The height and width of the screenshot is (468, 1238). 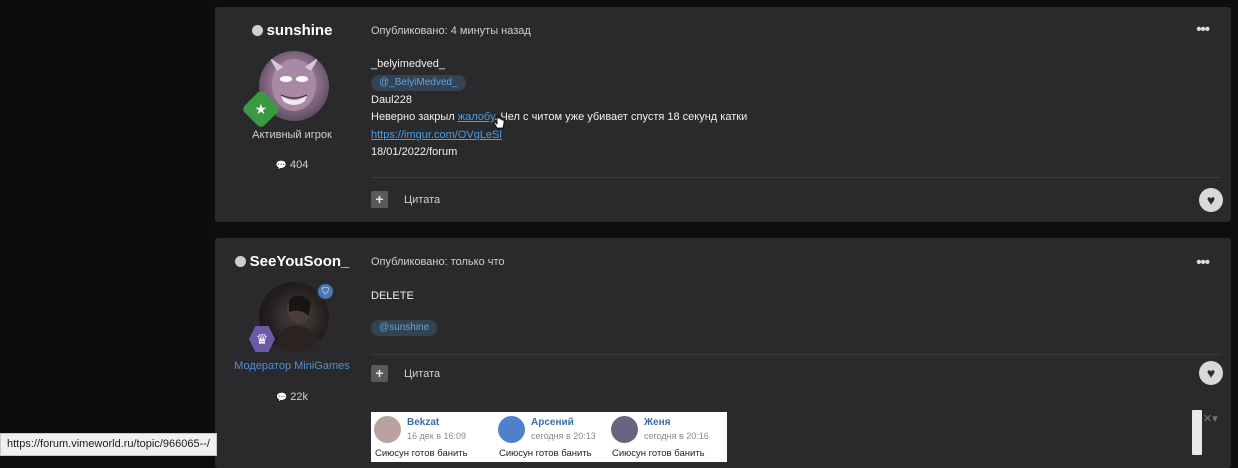 What do you see at coordinates (1197, 432) in the screenshot?
I see `embed-scrollbar` at bounding box center [1197, 432].